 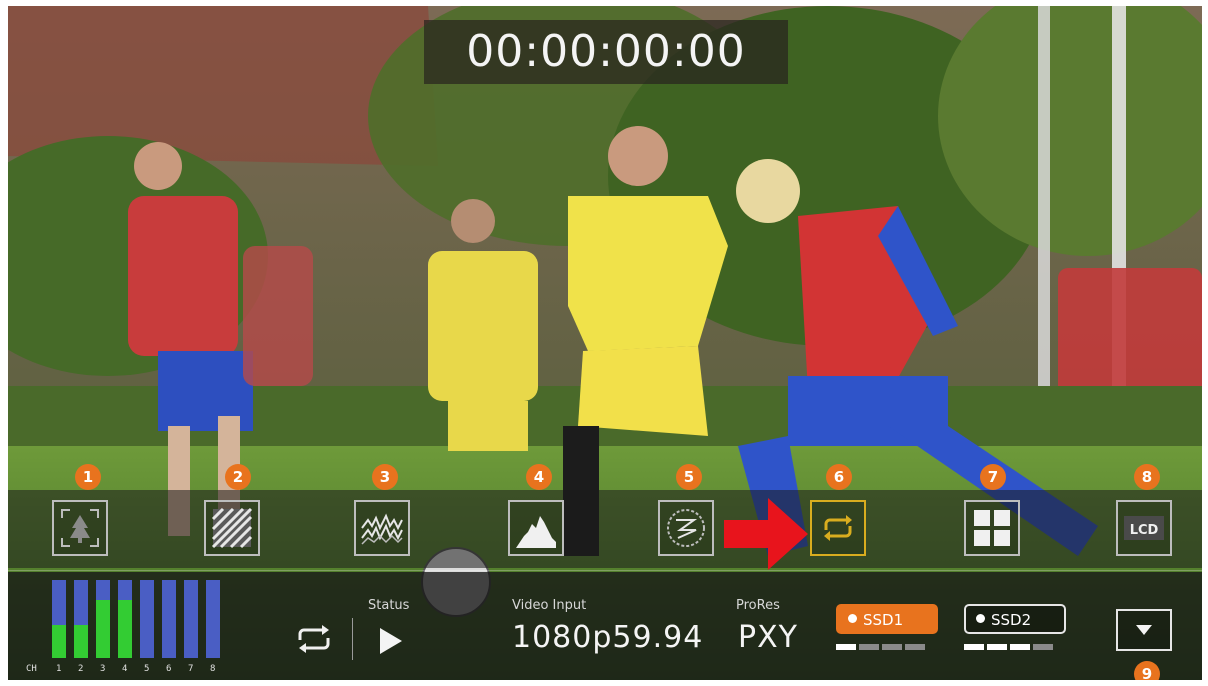 I want to click on callout-number-1: 1, so click(x=88, y=477).